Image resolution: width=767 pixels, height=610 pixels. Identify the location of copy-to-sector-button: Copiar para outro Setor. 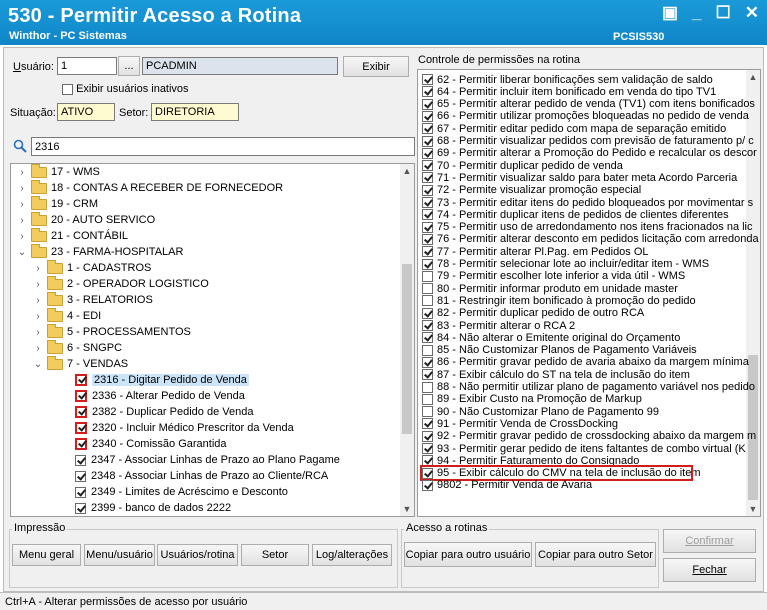
(595, 554).